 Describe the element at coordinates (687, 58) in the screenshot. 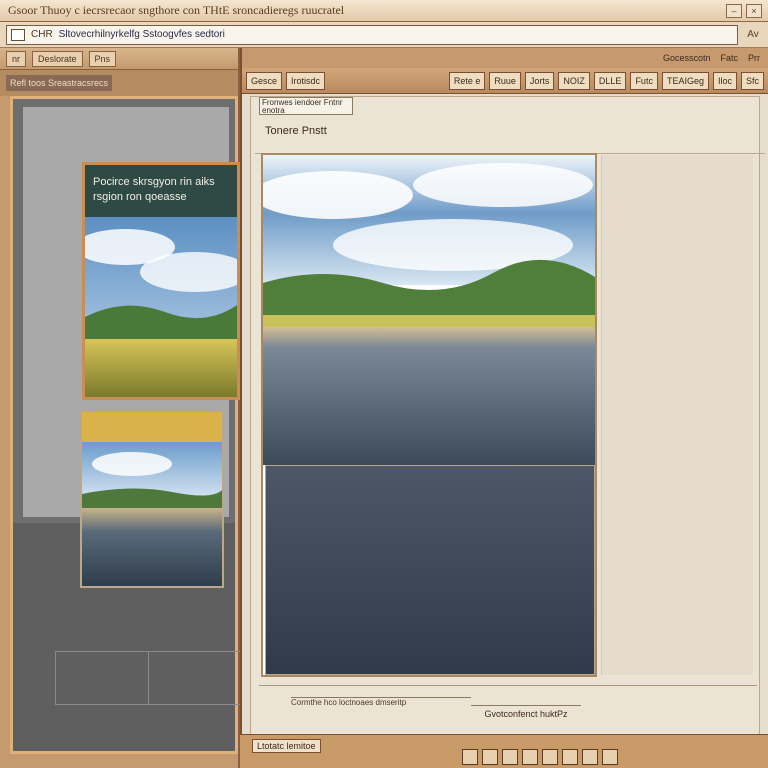

I see `top-link: Gocesscotn` at that location.